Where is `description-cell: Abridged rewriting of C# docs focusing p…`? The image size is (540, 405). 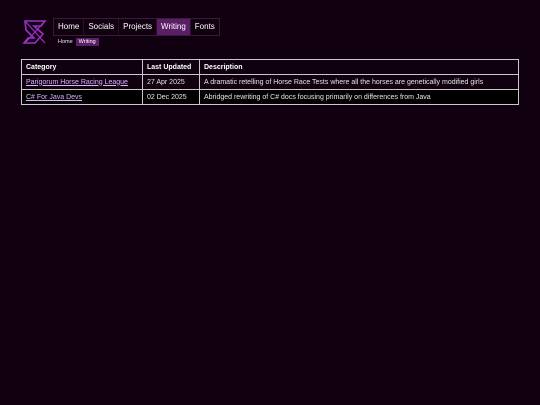 description-cell: Abridged rewriting of C# docs focusing p… is located at coordinates (359, 97).